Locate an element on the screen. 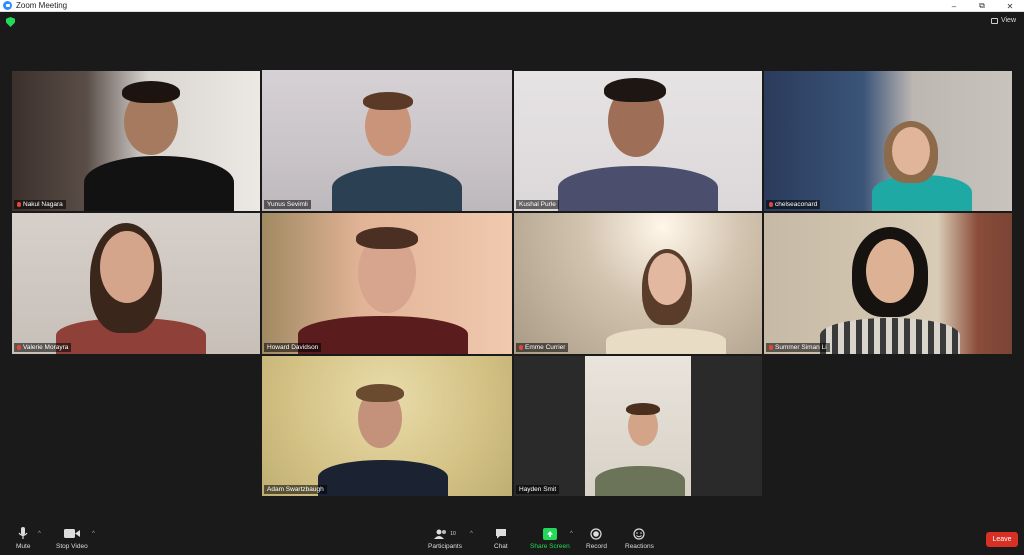  view-label: View is located at coordinates (1008, 20).